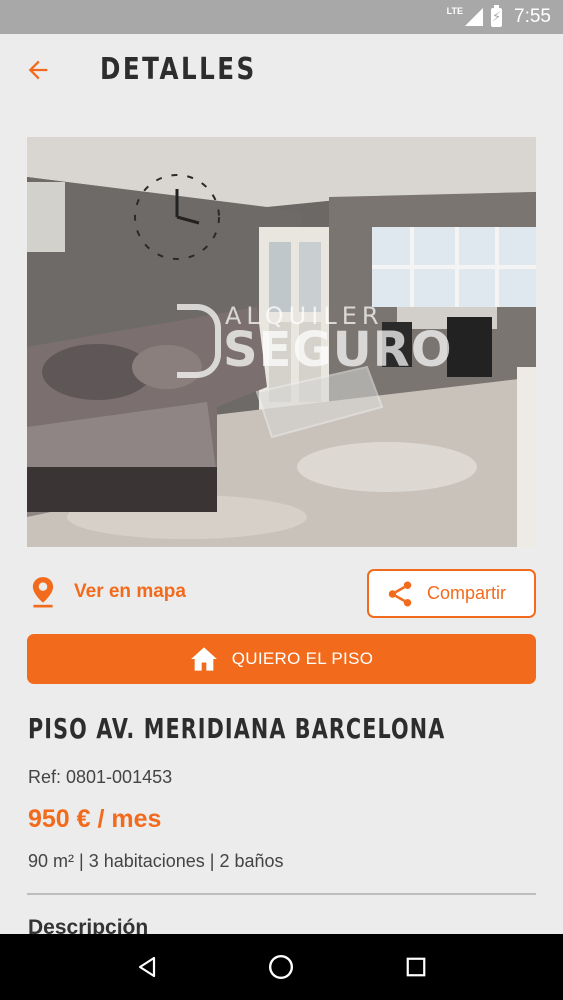  Describe the element at coordinates (237, 728) in the screenshot. I see `listing-title: PISO AV. MERIDIANA BARCELONA` at that location.